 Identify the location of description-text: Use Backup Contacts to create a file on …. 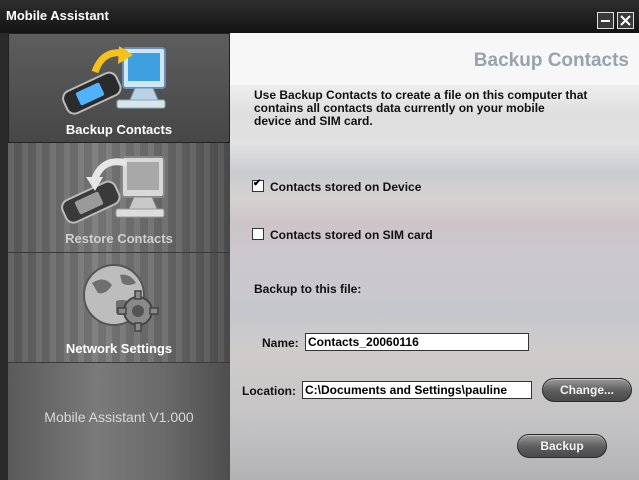
(421, 108).